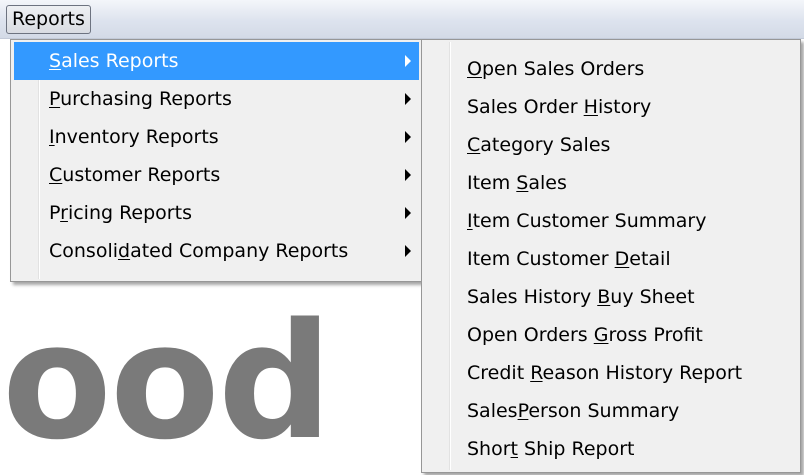 This screenshot has width=804, height=475. What do you see at coordinates (216, 213) in the screenshot?
I see `menu-item-pricing-reports: Pricing Reports` at bounding box center [216, 213].